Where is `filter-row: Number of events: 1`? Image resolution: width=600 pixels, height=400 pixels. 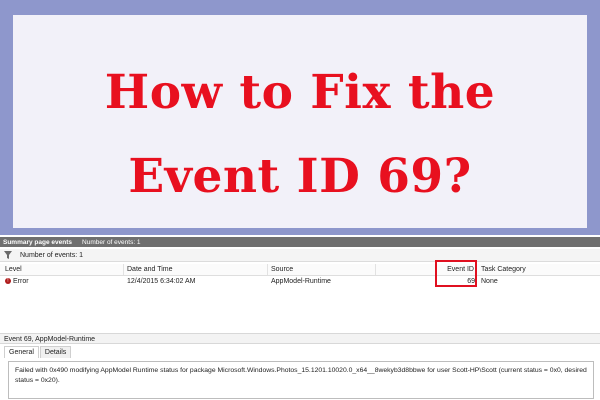
filter-row: Number of events: 1 is located at coordinates (300, 255).